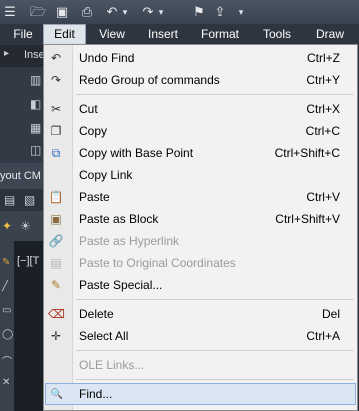  I want to click on properties-strip: ✦ ☀, so click(21, 226).